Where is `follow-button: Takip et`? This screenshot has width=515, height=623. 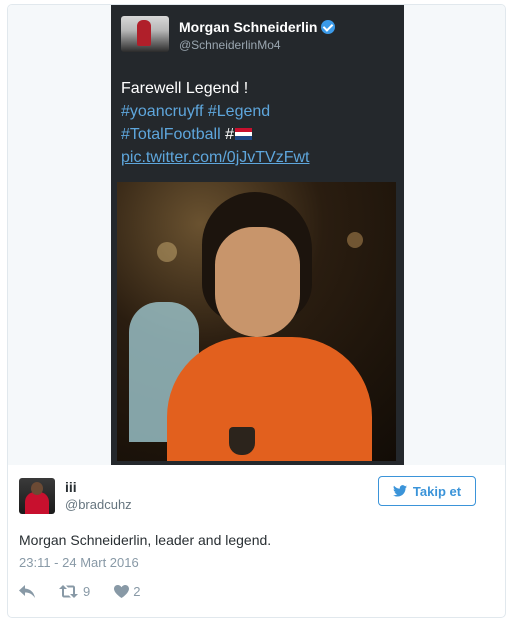 follow-button: Takip et is located at coordinates (427, 491).